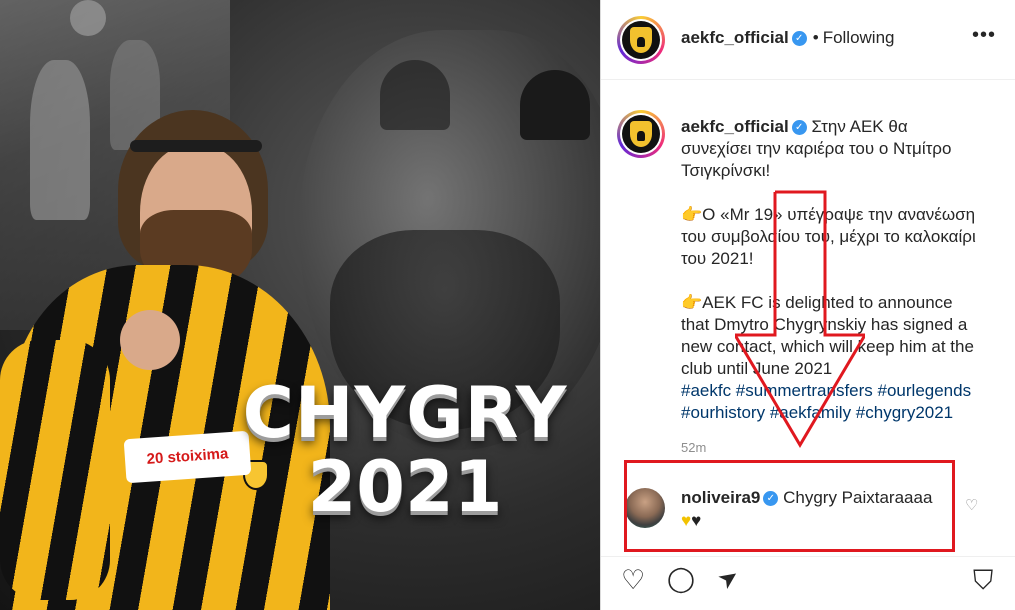 The height and width of the screenshot is (610, 1015). I want to click on action-bar: ♡ ◯ ➤ ⛉, so click(808, 583).